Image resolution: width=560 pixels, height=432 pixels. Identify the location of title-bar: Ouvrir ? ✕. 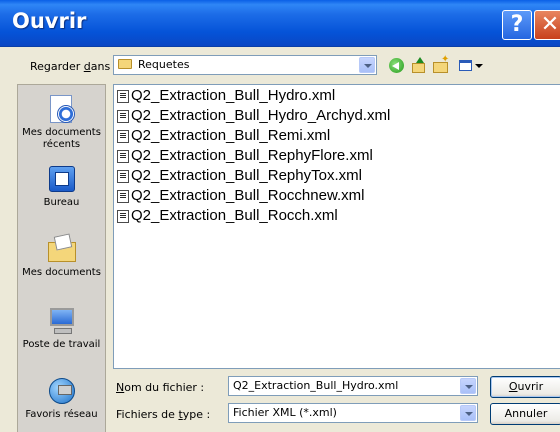
(280, 23).